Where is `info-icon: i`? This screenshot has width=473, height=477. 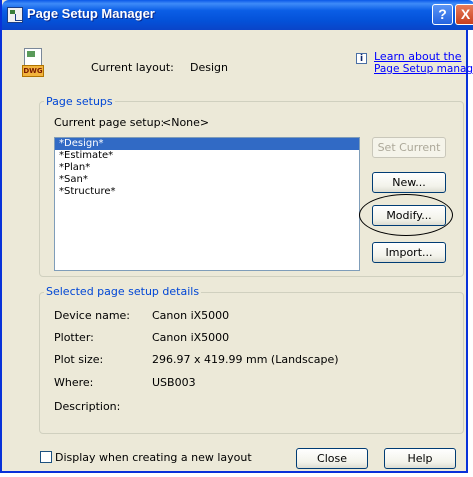
info-icon: i is located at coordinates (361, 58).